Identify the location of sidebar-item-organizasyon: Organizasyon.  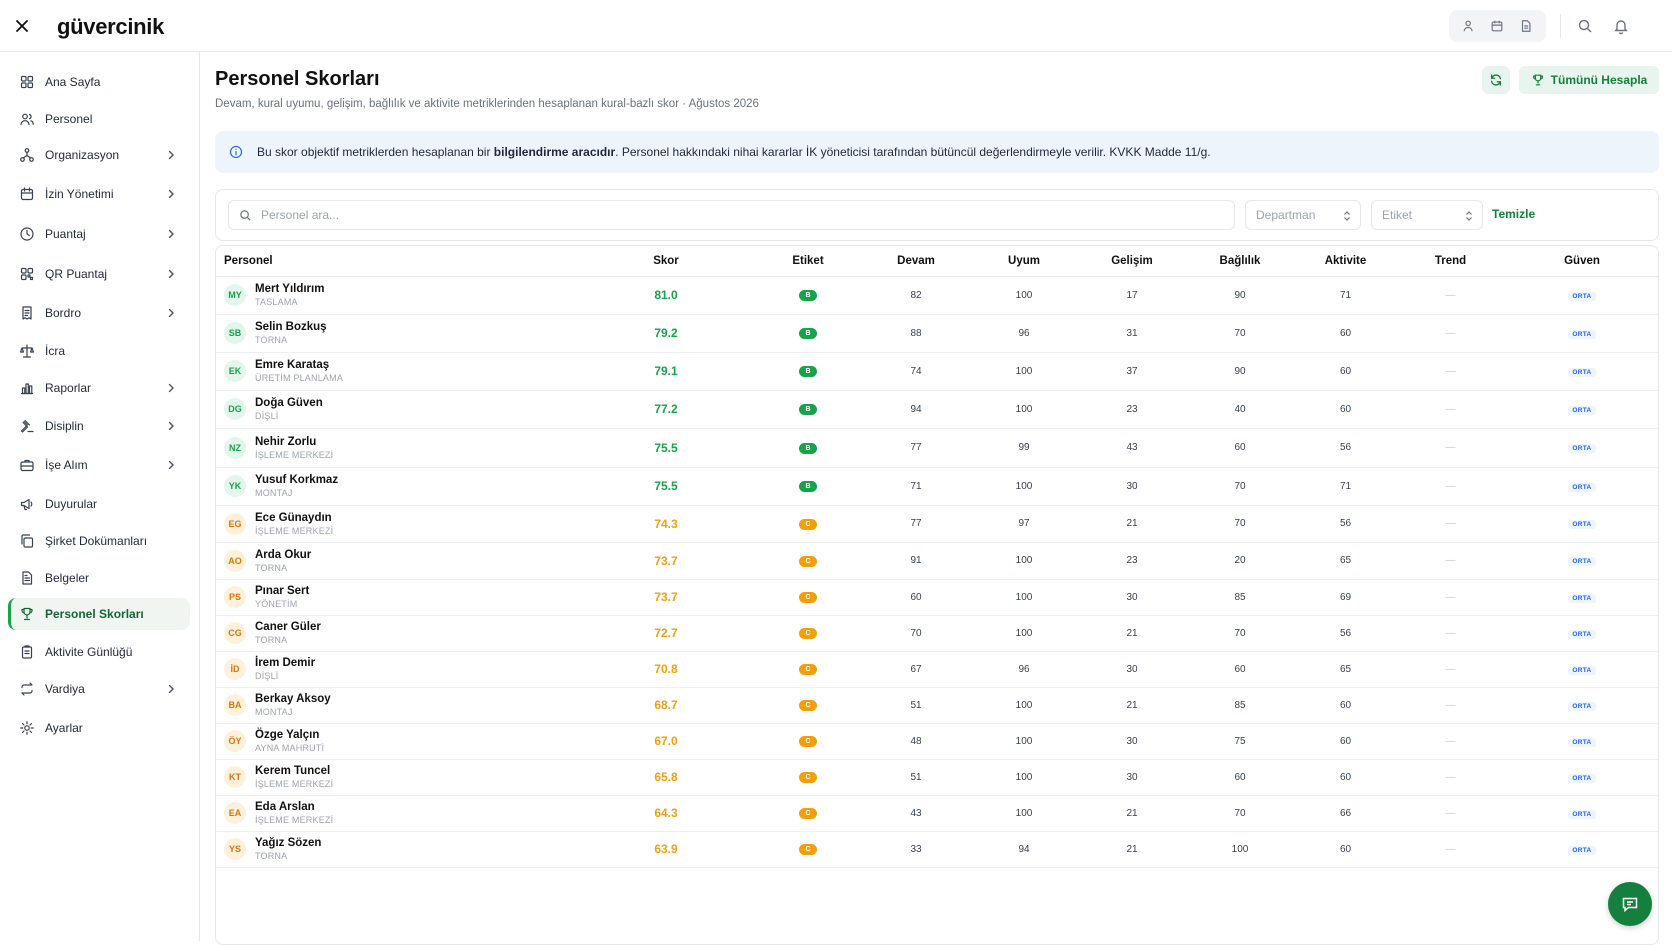
(99, 155).